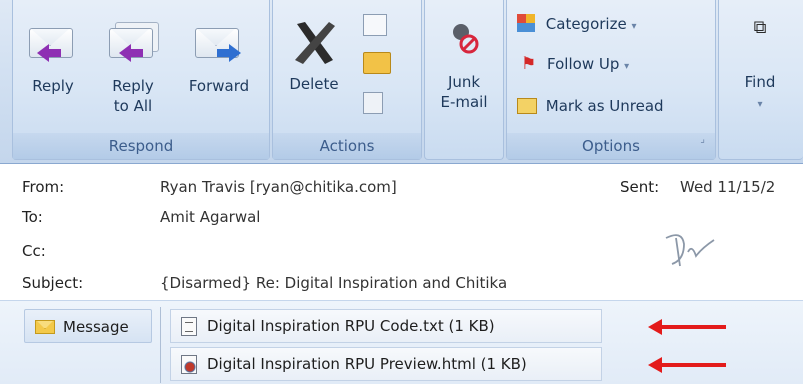 The image size is (803, 384). Describe the element at coordinates (464, 102) in the screenshot. I see `junk-label-2: E-mail` at that location.